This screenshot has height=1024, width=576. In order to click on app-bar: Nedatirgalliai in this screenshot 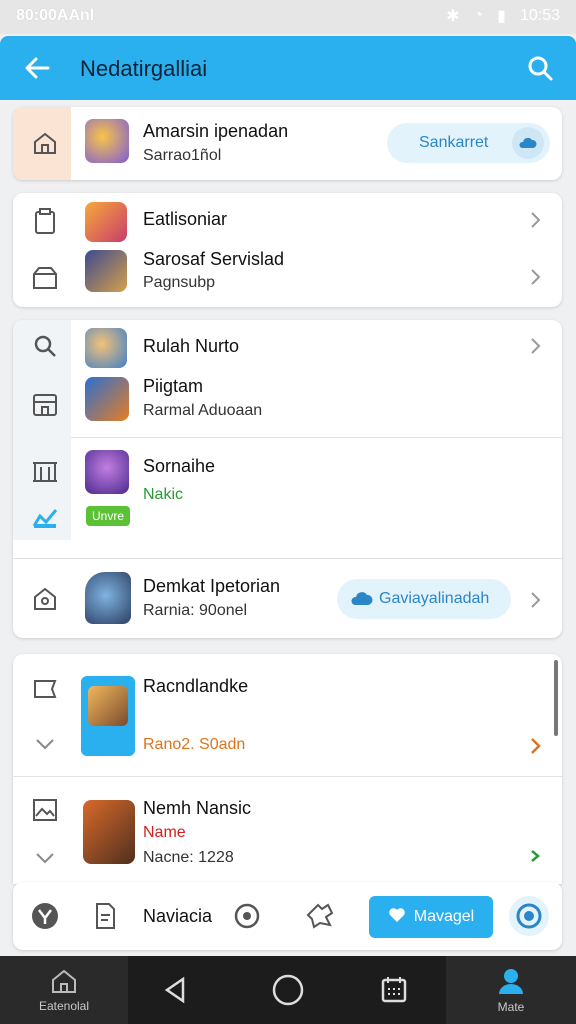, I will do `click(288, 68)`.